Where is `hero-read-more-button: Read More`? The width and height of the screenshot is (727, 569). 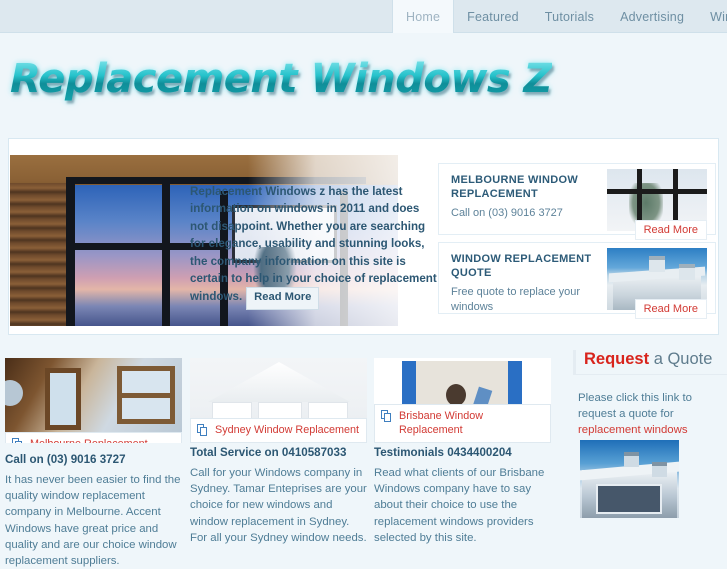
hero-read-more-button: Read More is located at coordinates (283, 298).